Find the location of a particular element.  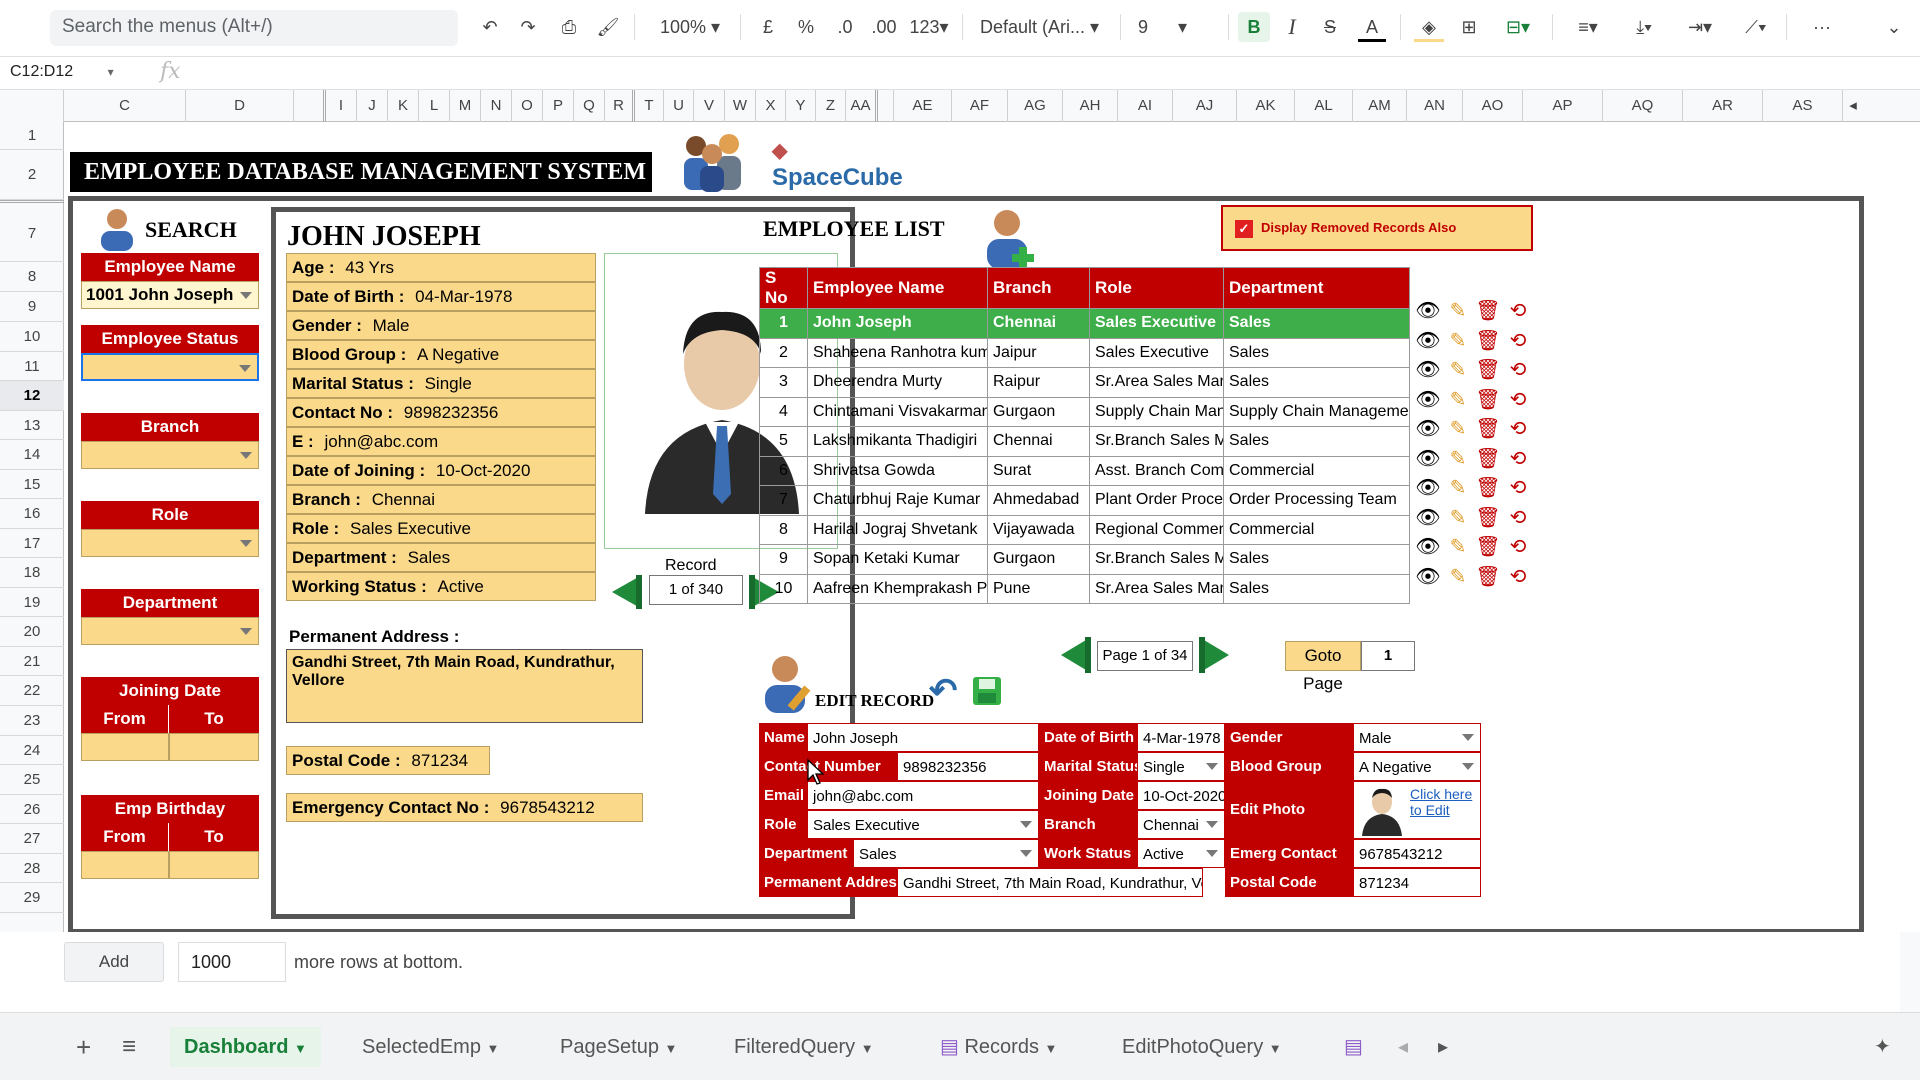

column-header: C is located at coordinates (125, 106).